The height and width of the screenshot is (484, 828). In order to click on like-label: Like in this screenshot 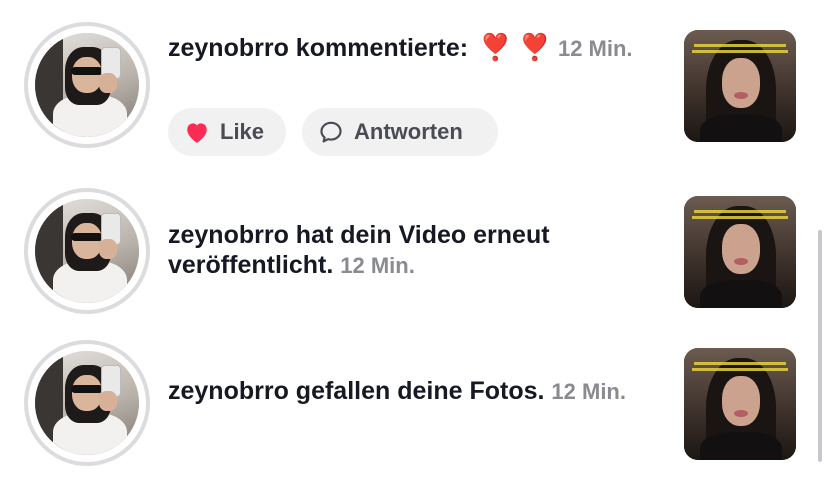, I will do `click(242, 131)`.